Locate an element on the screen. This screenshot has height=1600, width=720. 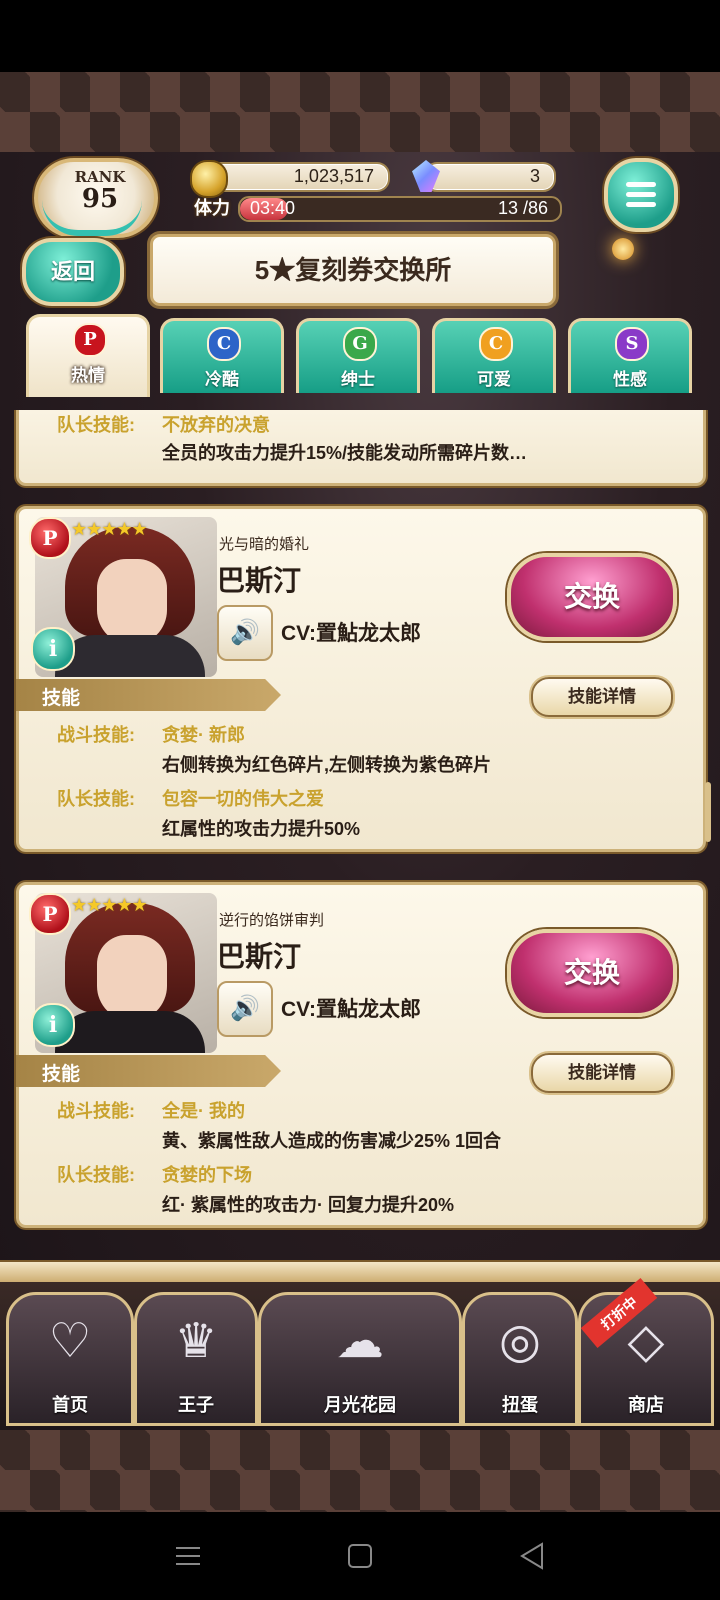
tab-label: 热情 is located at coordinates (88, 375).